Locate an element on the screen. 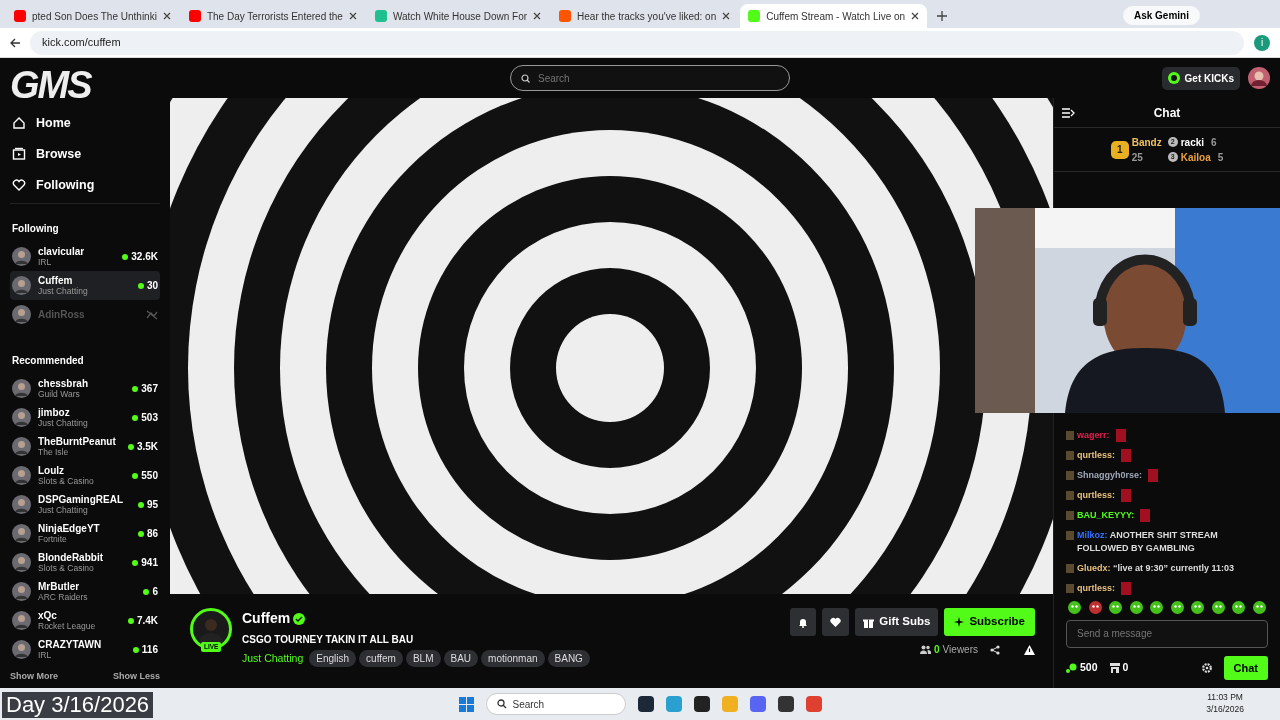 Image resolution: width=1280 pixels, height=720 pixels. chat-title: Chat is located at coordinates (1167, 113).